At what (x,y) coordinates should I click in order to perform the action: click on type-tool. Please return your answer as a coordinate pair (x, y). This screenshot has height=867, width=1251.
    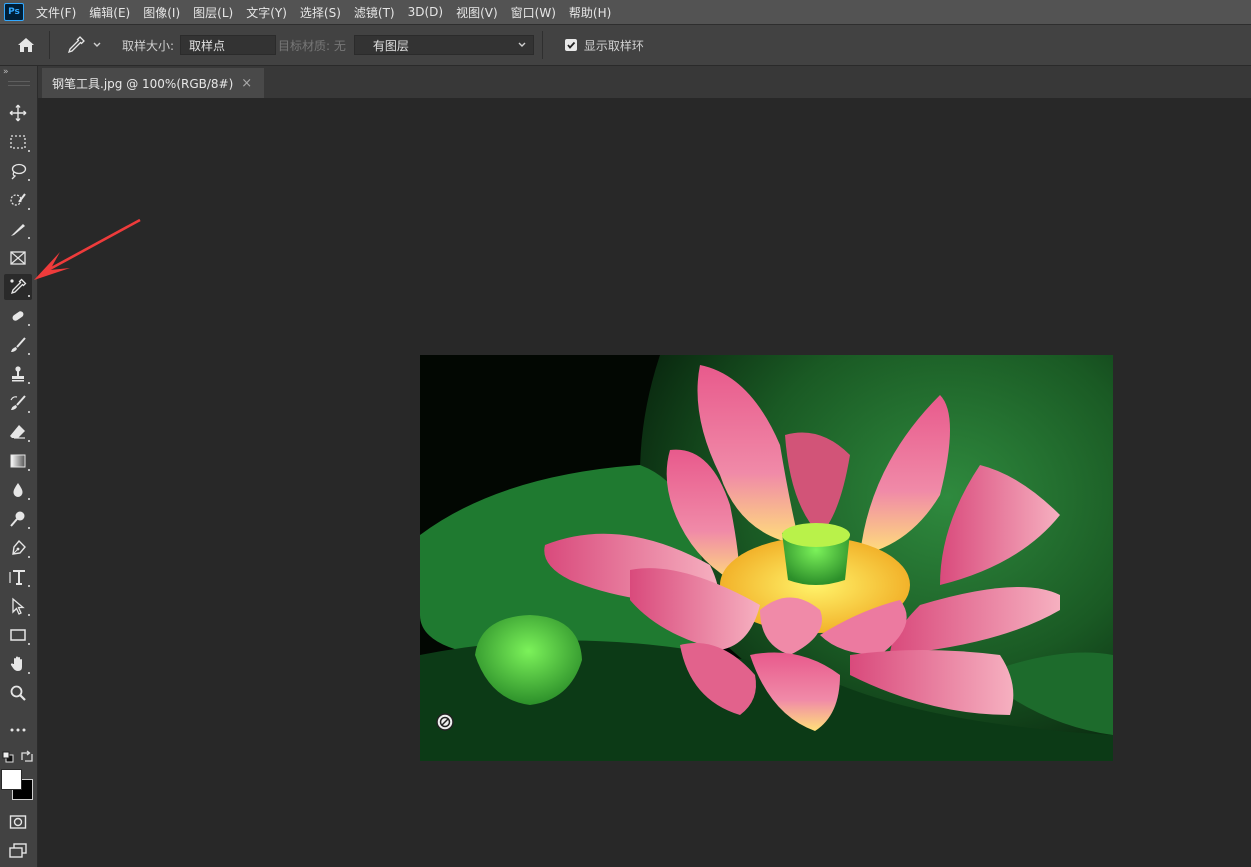
    Looking at the image, I should click on (18, 577).